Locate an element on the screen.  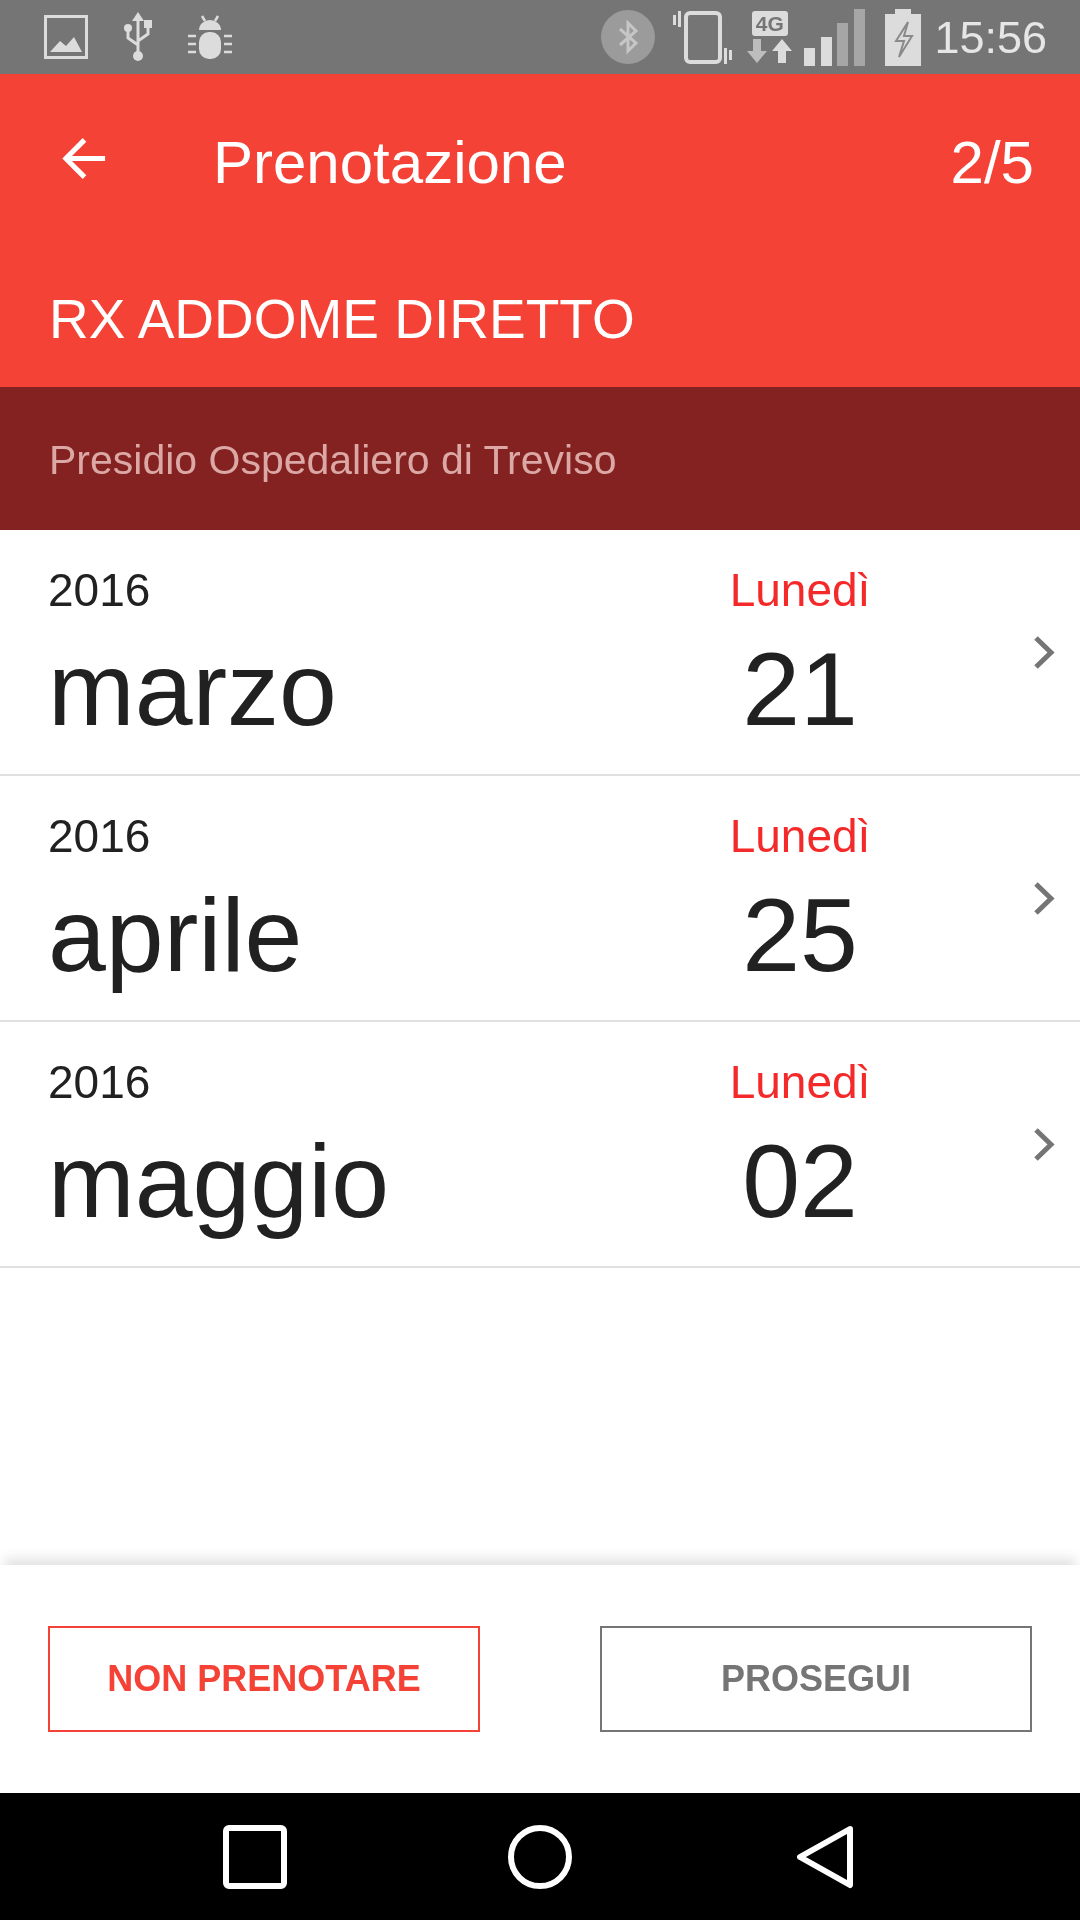
day-text: 21 is located at coordinates (800, 689).